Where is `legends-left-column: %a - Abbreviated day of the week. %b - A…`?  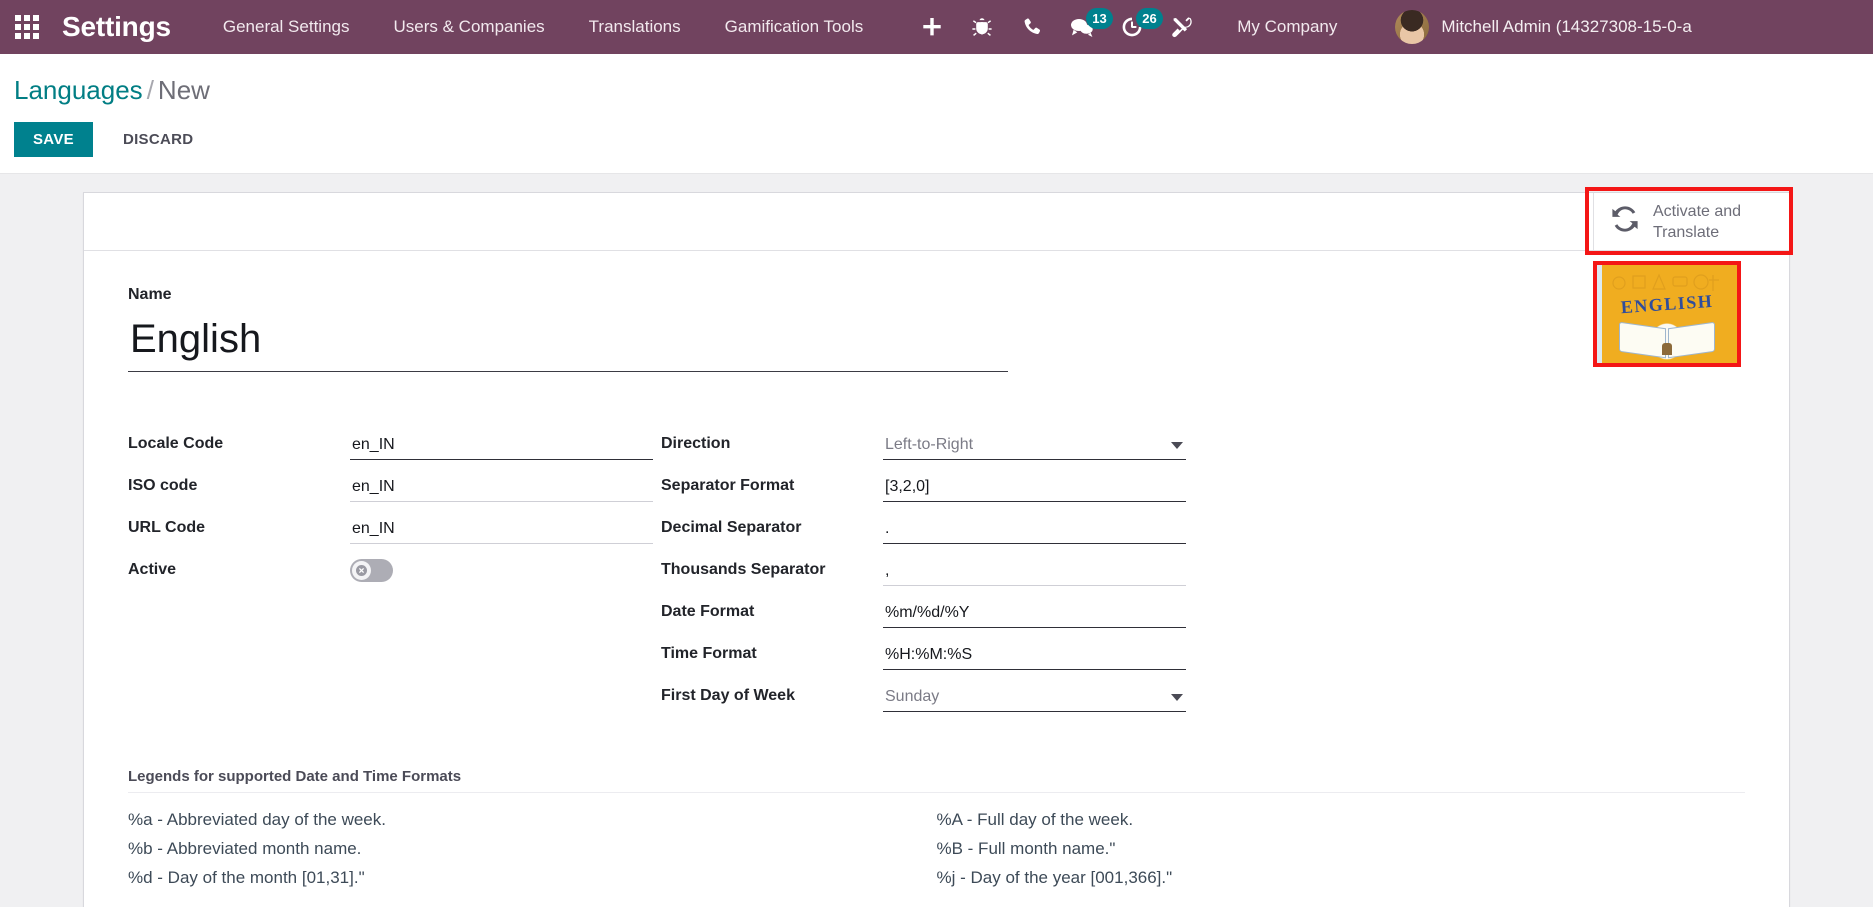 legends-left-column: %a - Abbreviated day of the week. %b - A… is located at coordinates (532, 848).